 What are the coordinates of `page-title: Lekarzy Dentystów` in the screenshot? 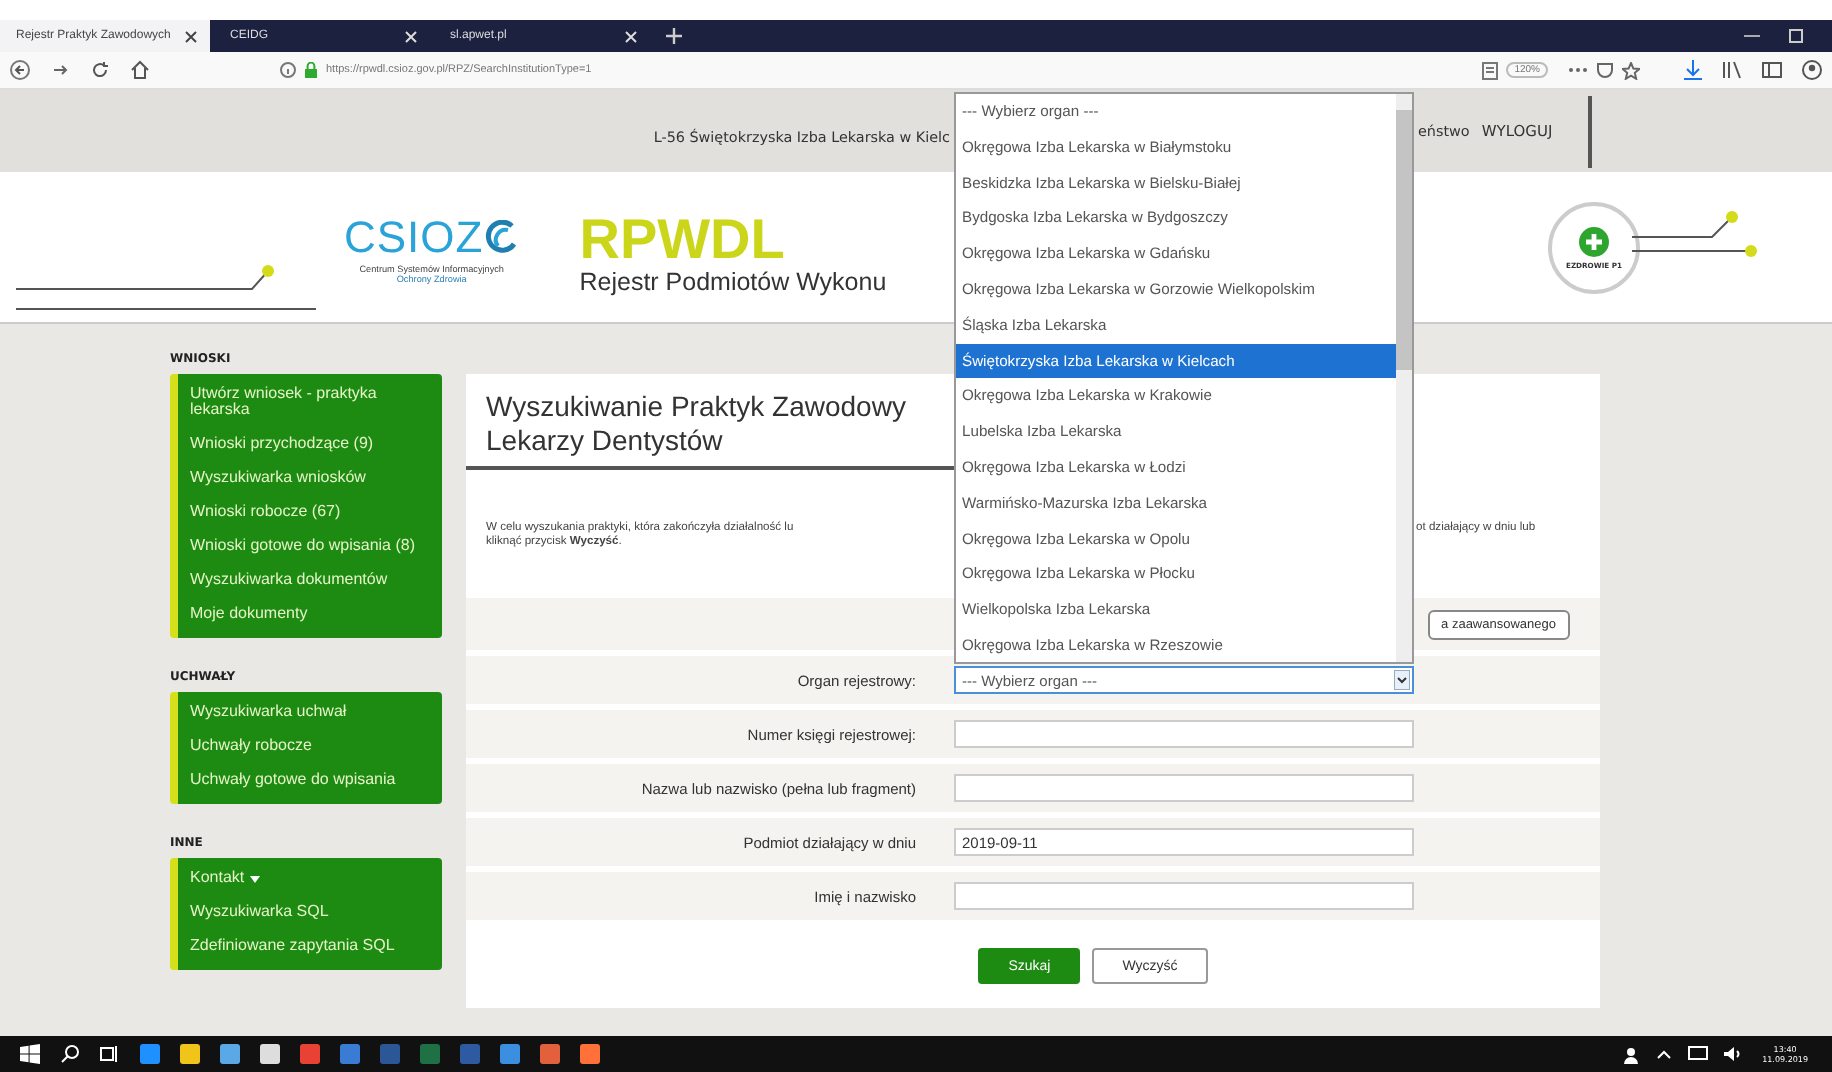 It's located at (605, 441).